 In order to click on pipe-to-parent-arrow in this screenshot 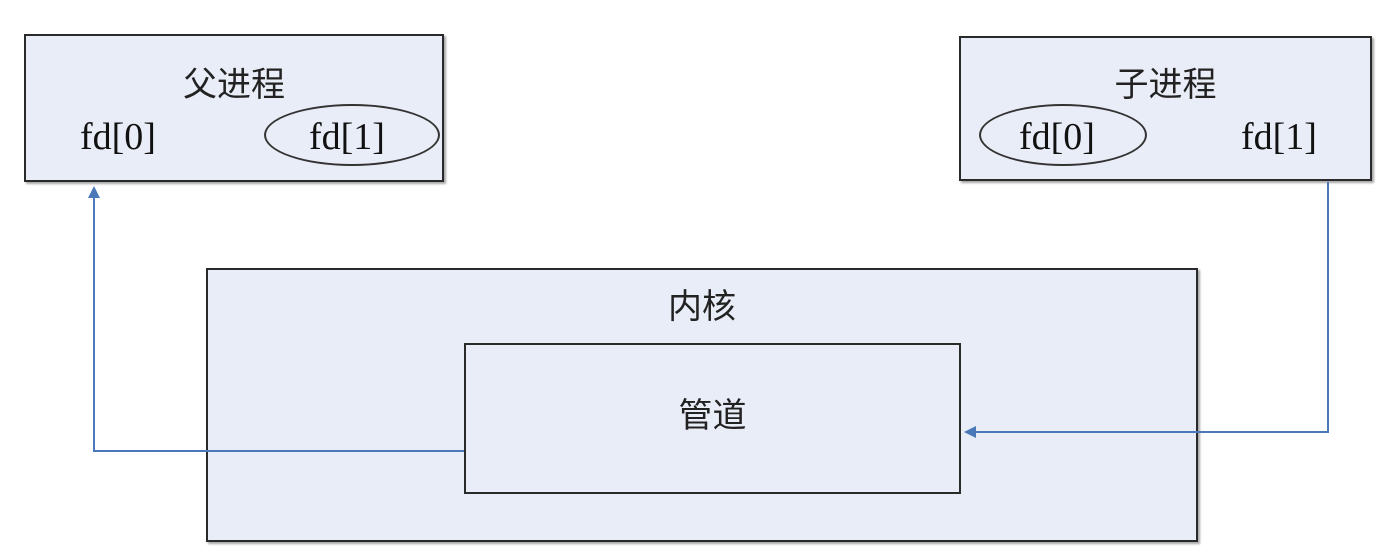, I will do `click(276, 319)`.